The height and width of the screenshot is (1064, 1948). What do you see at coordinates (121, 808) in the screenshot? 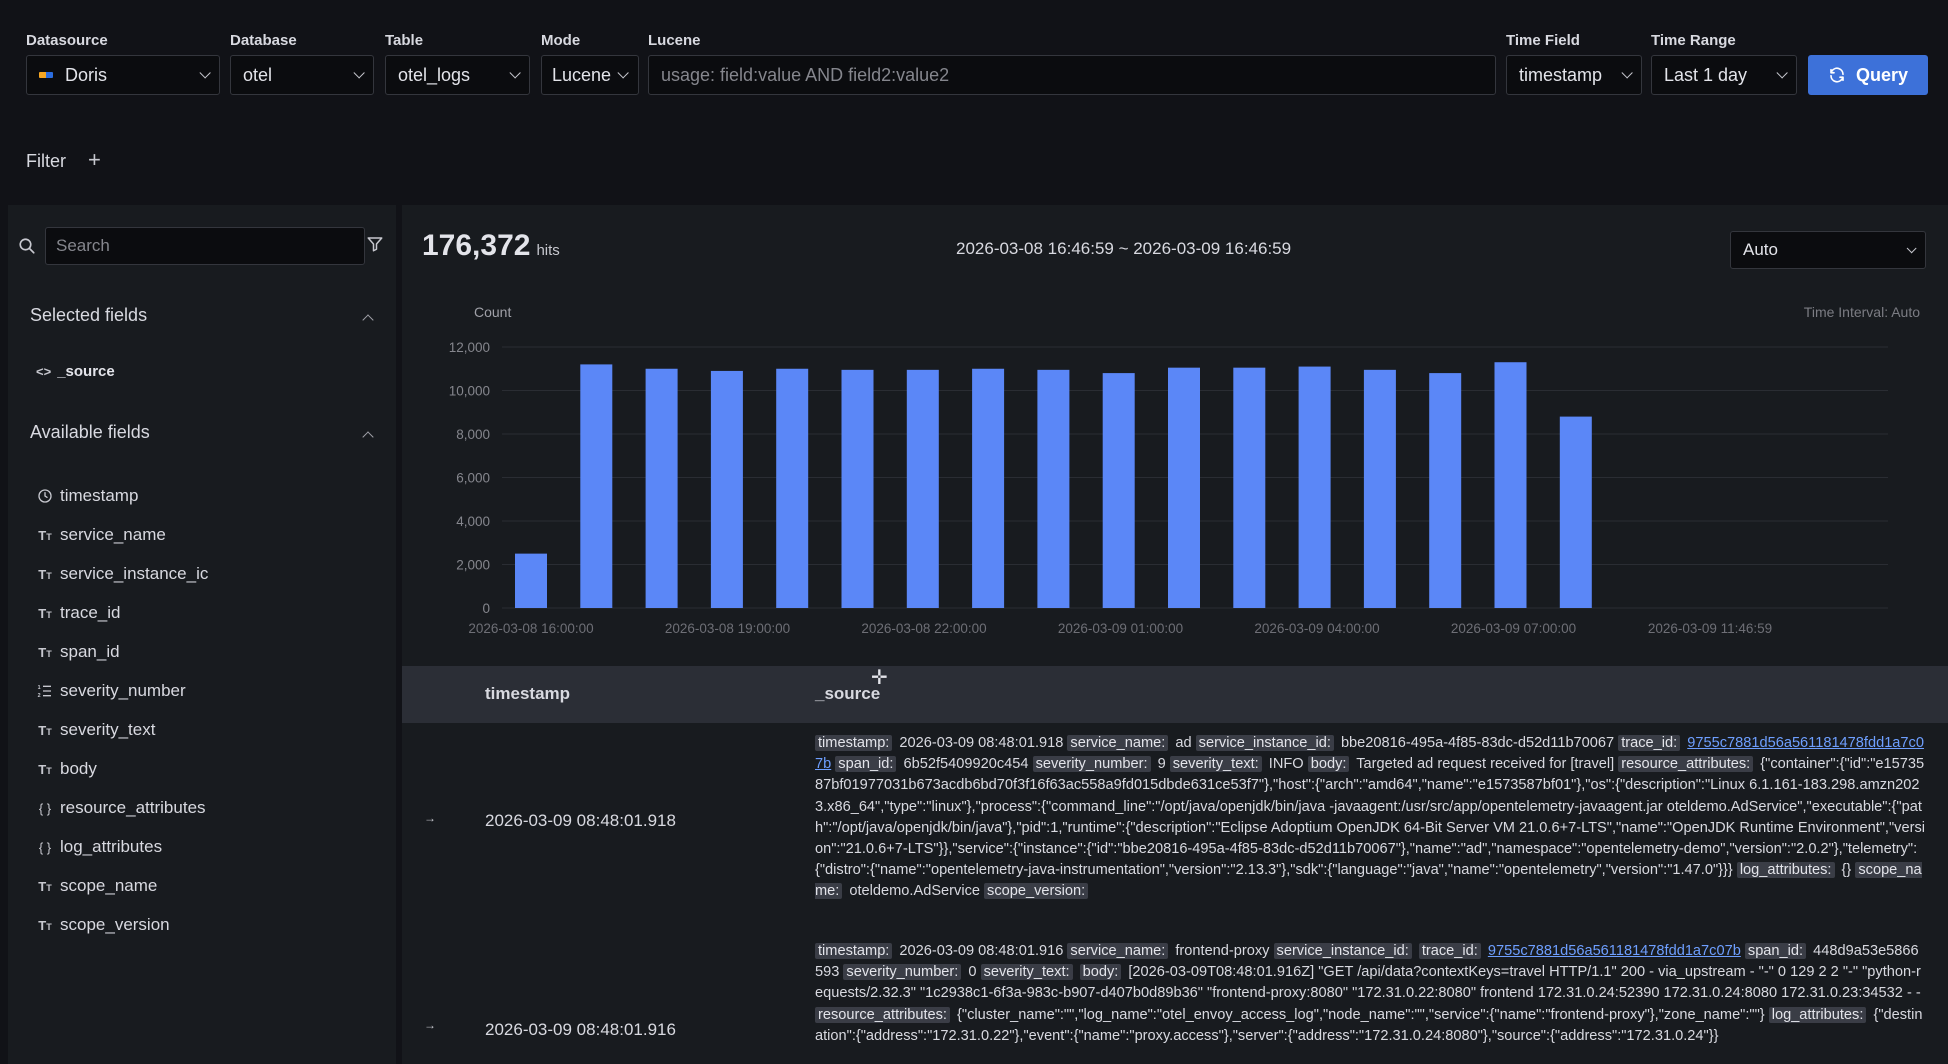
I see `field-item-resource-attributes: { } resource_attributes` at bounding box center [121, 808].